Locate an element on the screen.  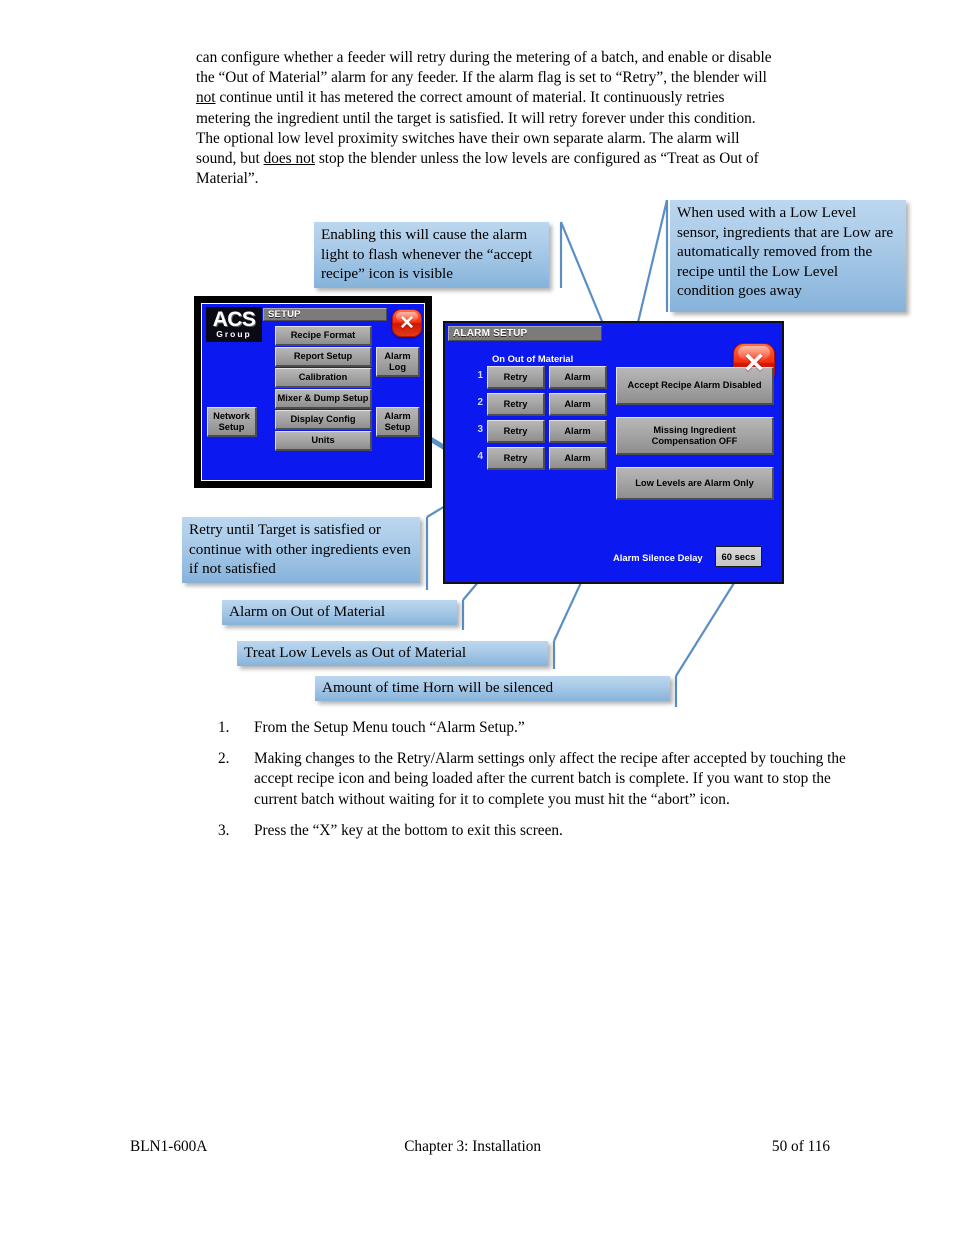
alarm-row-number-2-text: 2 is located at coordinates (480, 402).